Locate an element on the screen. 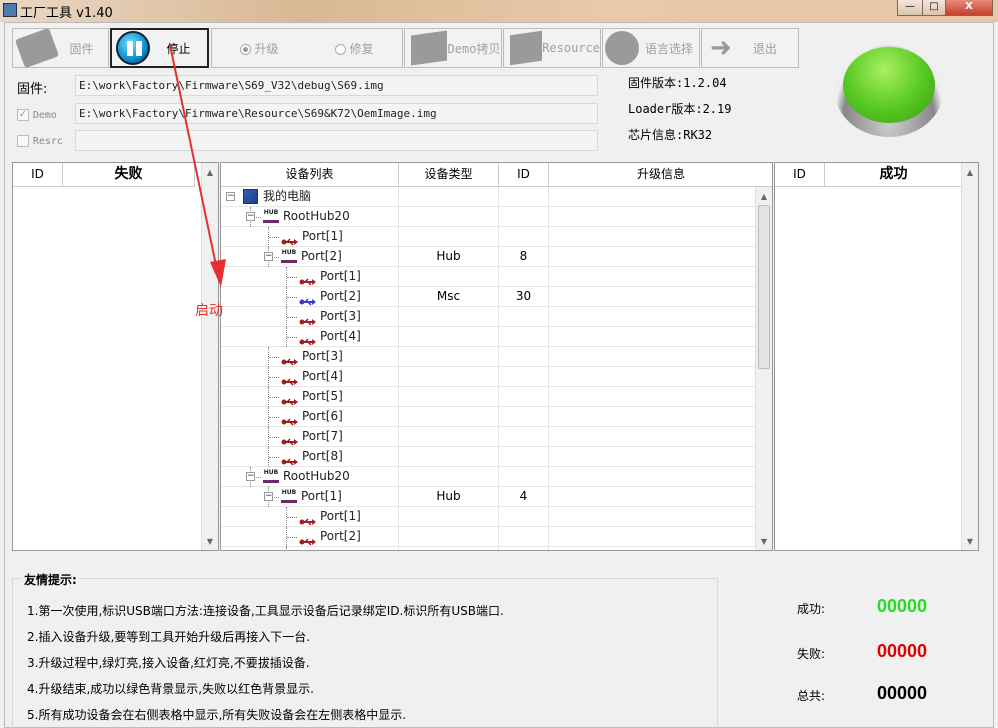  fail-count: 00000 is located at coordinates (902, 651).